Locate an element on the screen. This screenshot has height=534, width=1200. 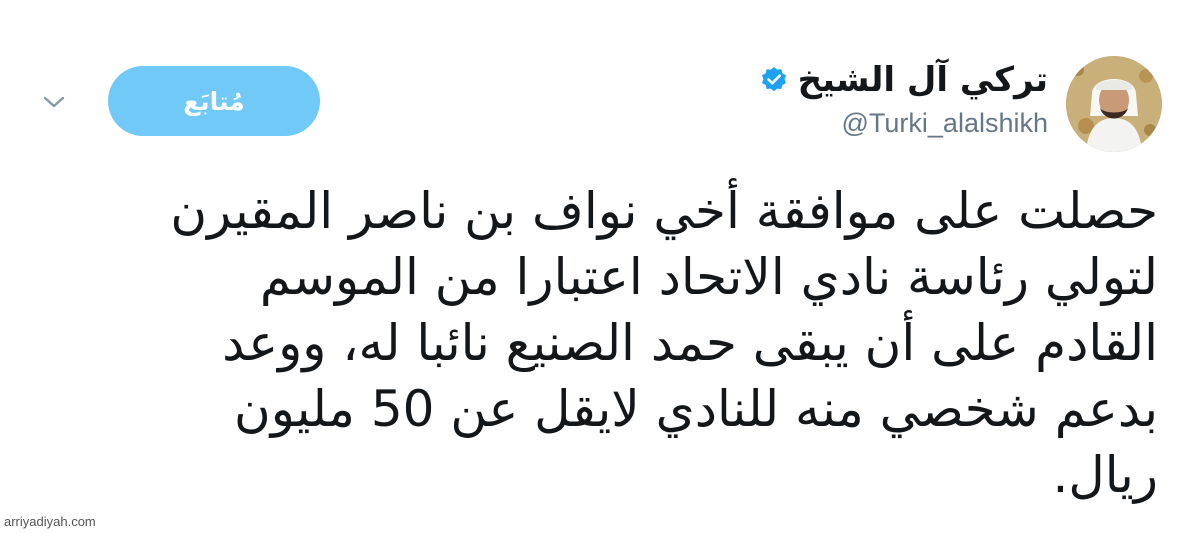
verified-badge-icon is located at coordinates (773, 79).